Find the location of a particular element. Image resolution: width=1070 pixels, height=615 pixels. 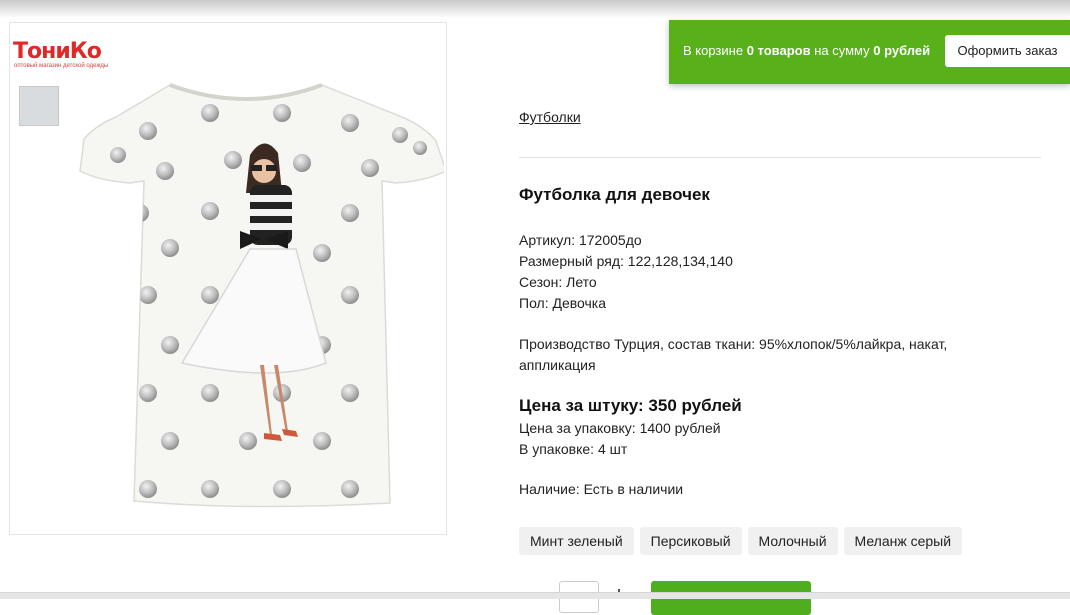

cart-summary: В корзине 0 товаров на сумму 0 рублей is located at coordinates (806, 50).